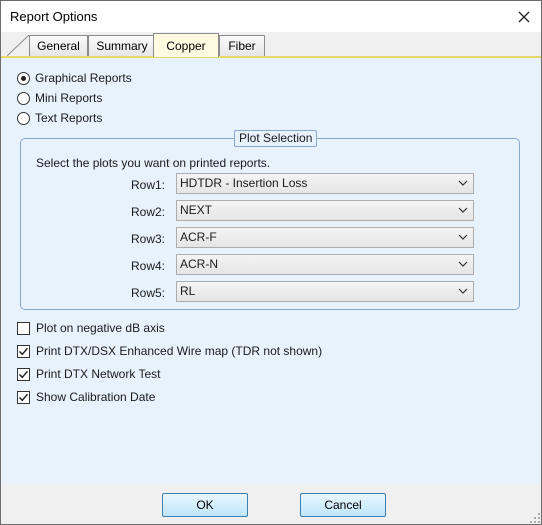 This screenshot has width=542, height=525. I want to click on tab-summary: Summary, so click(122, 45).